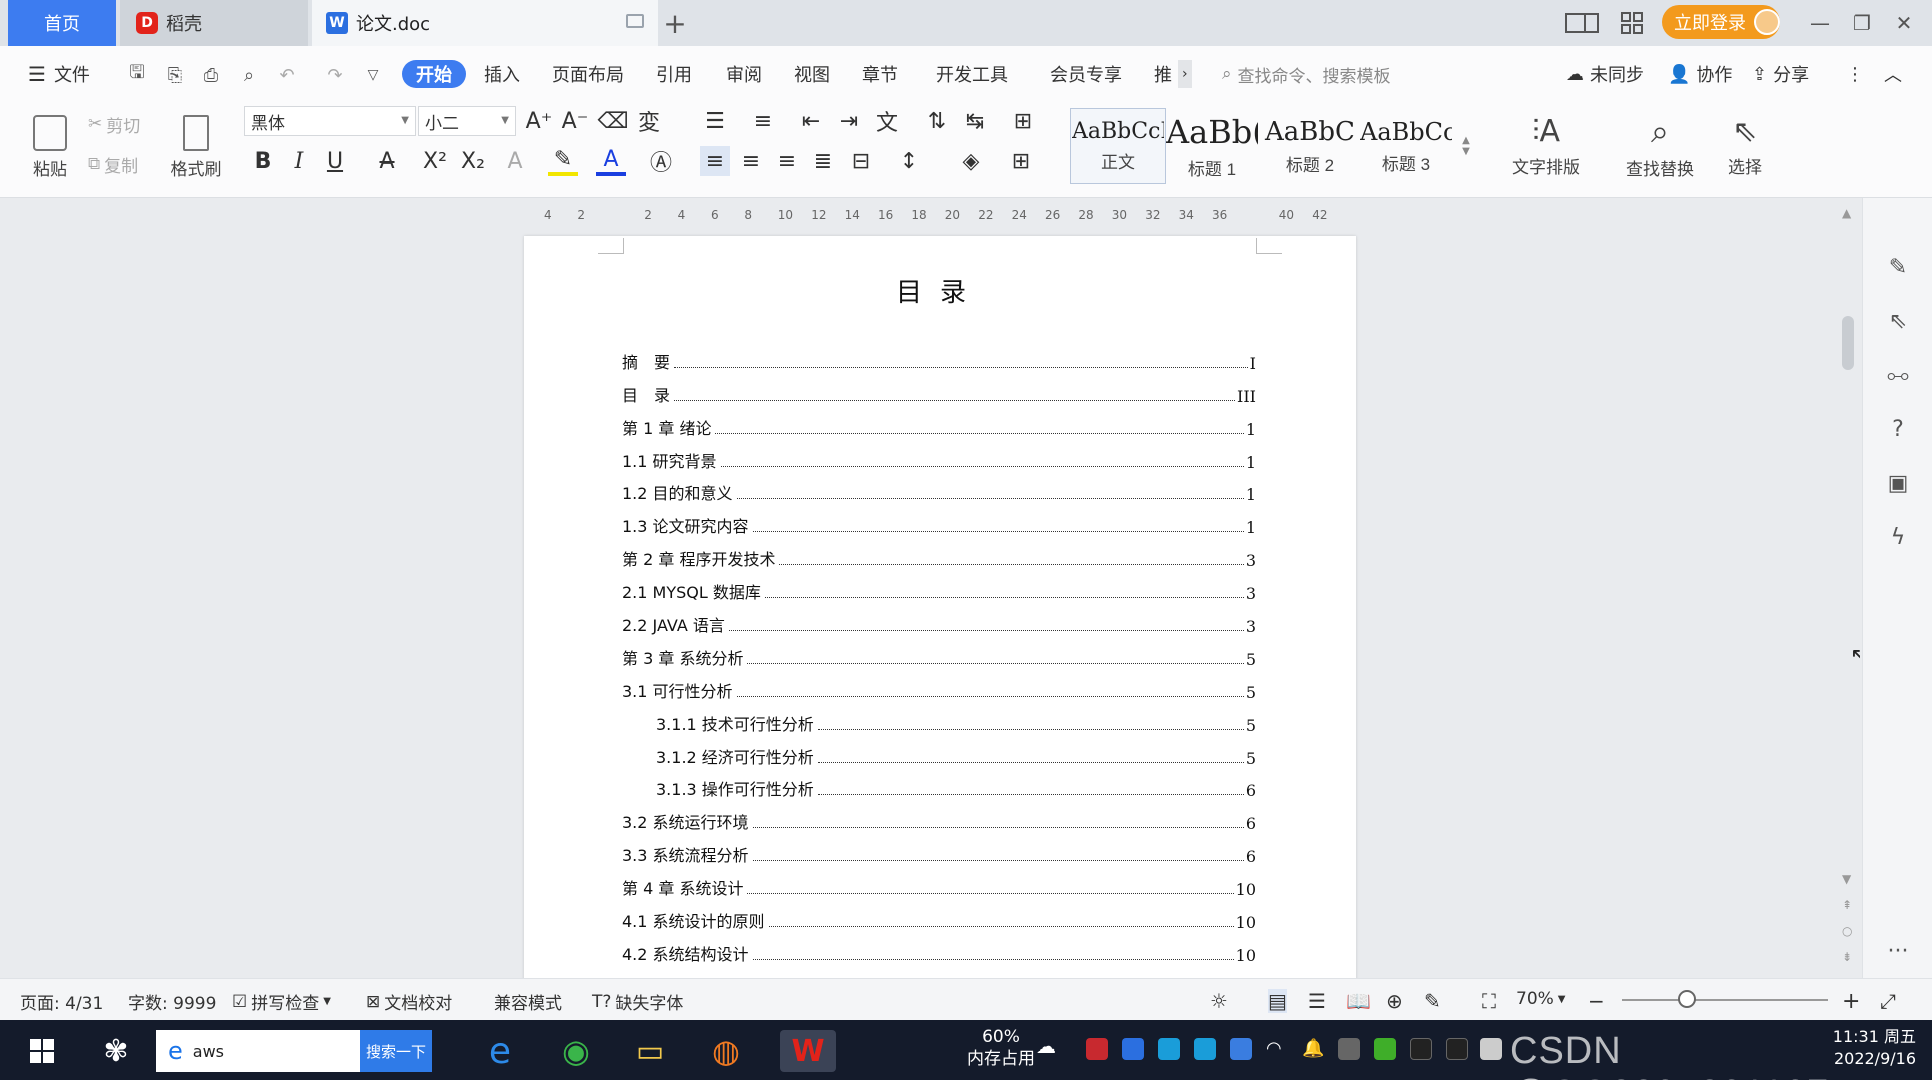  I want to click on tab-recommend: 推, so click(1163, 74).